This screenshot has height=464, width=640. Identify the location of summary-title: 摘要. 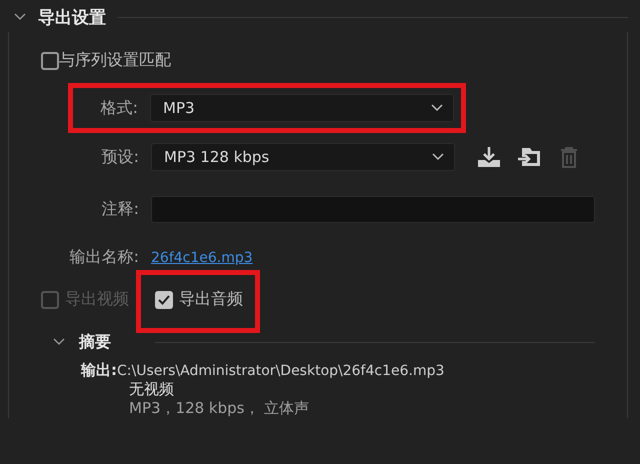
(95, 342).